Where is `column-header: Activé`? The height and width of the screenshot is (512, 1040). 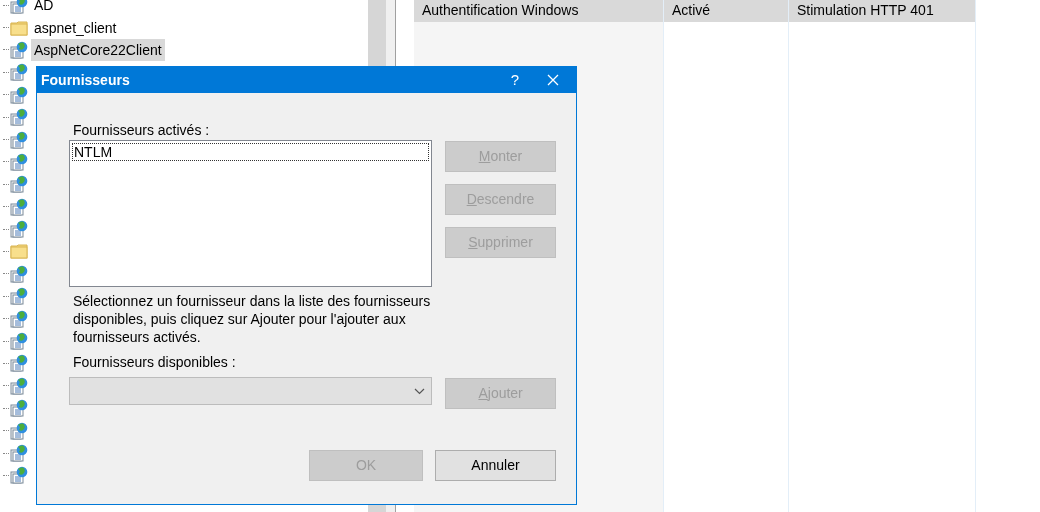
column-header: Activé is located at coordinates (726, 11).